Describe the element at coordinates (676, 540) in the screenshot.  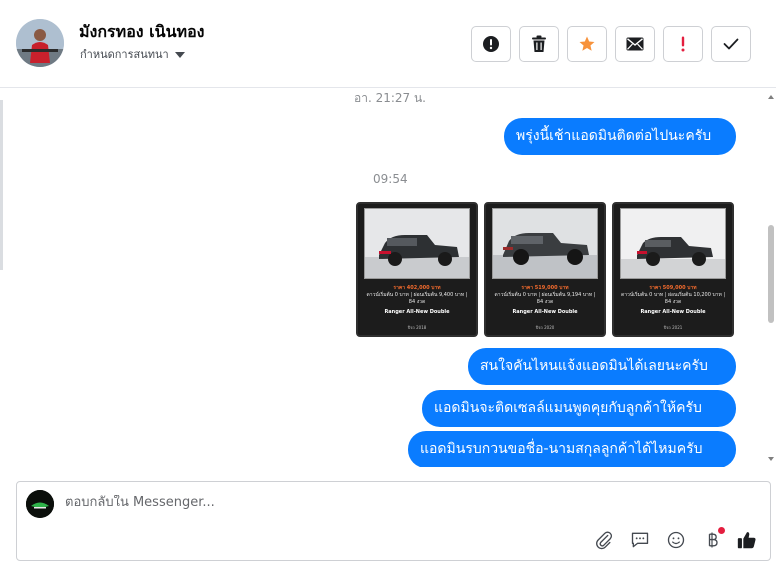
I see `emoji-icon` at that location.